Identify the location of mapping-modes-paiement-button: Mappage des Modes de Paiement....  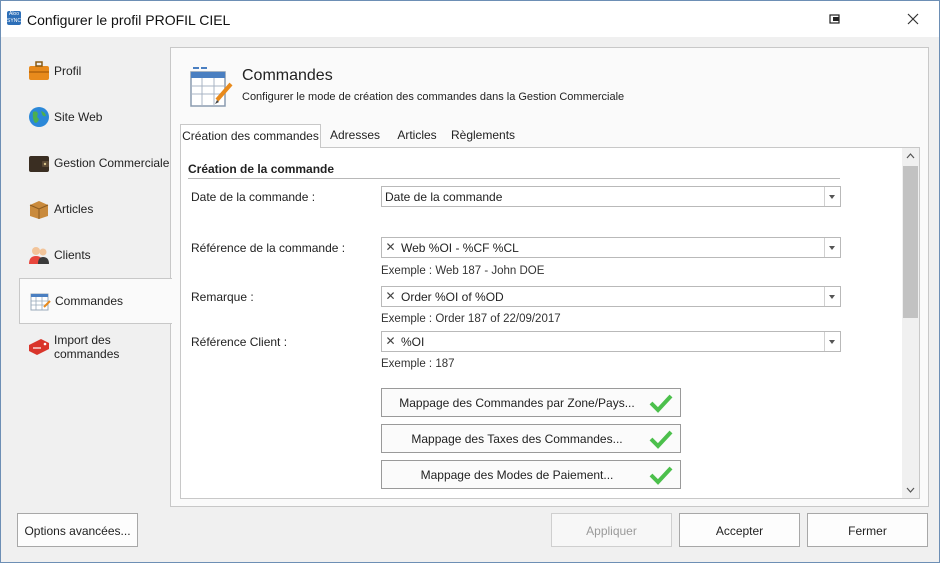
(531, 474).